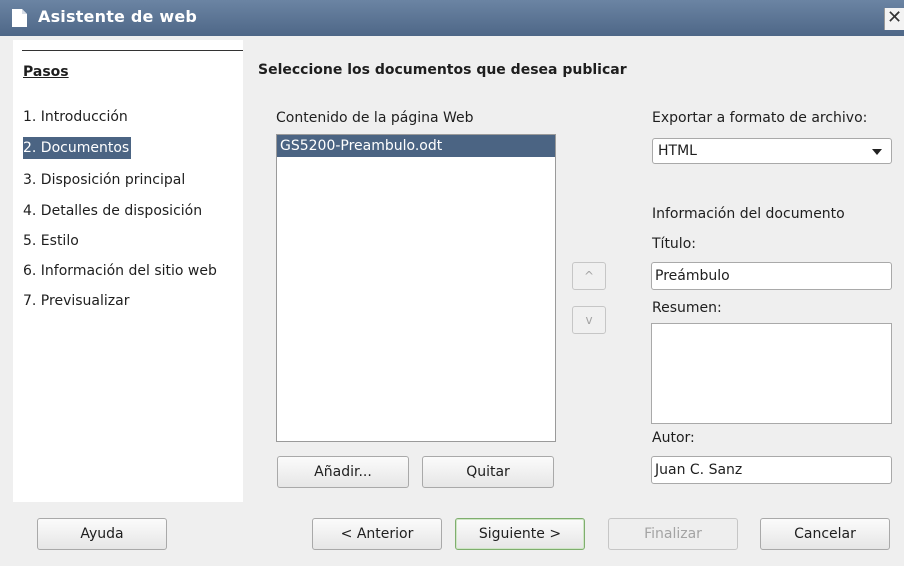 Image resolution: width=904 pixels, height=566 pixels. What do you see at coordinates (19, 18) in the screenshot?
I see `document-icon` at bounding box center [19, 18].